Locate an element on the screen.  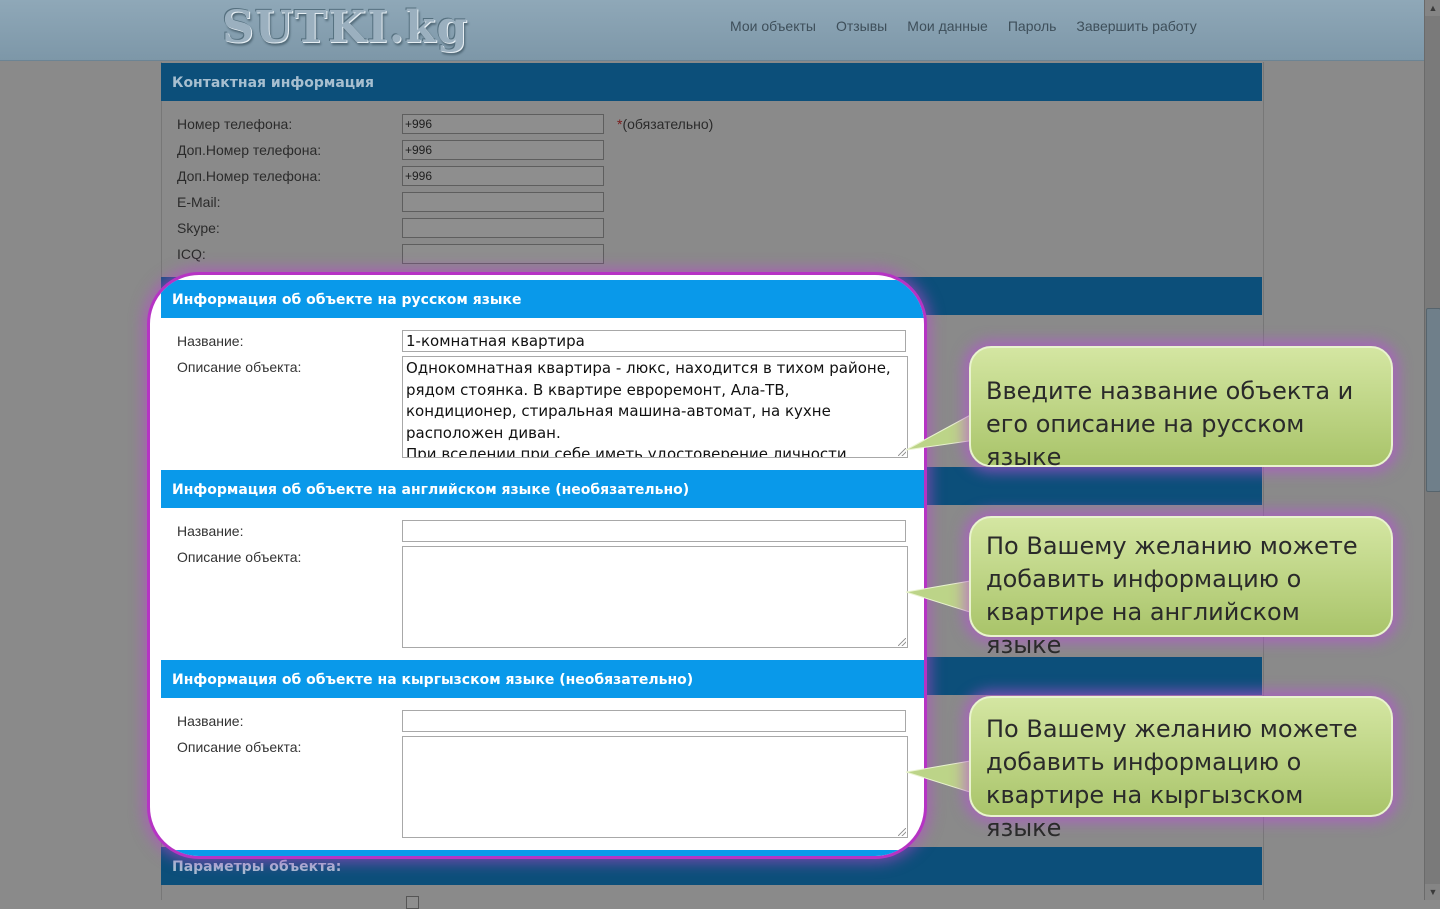
site-logo: SUTKI.kg is located at coordinates (345, 27).